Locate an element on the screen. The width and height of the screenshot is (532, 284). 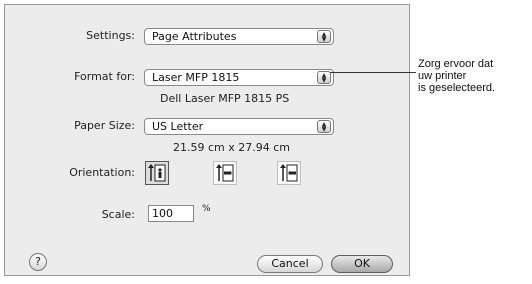
orientation-landscape-button is located at coordinates (225, 173).